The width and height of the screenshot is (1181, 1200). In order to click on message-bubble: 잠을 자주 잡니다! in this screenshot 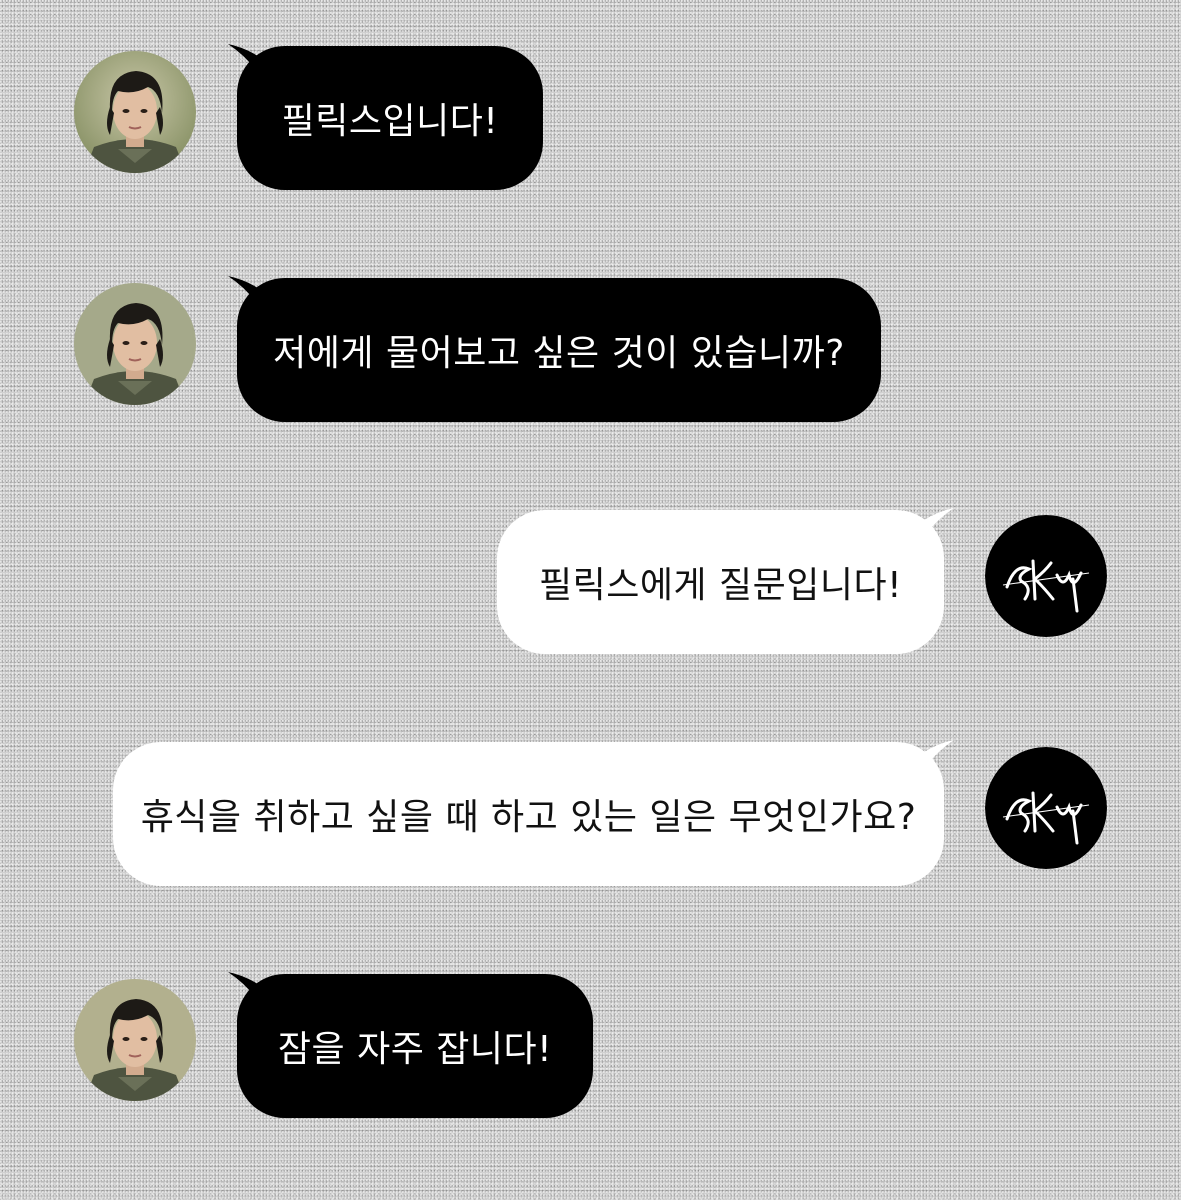, I will do `click(415, 1046)`.